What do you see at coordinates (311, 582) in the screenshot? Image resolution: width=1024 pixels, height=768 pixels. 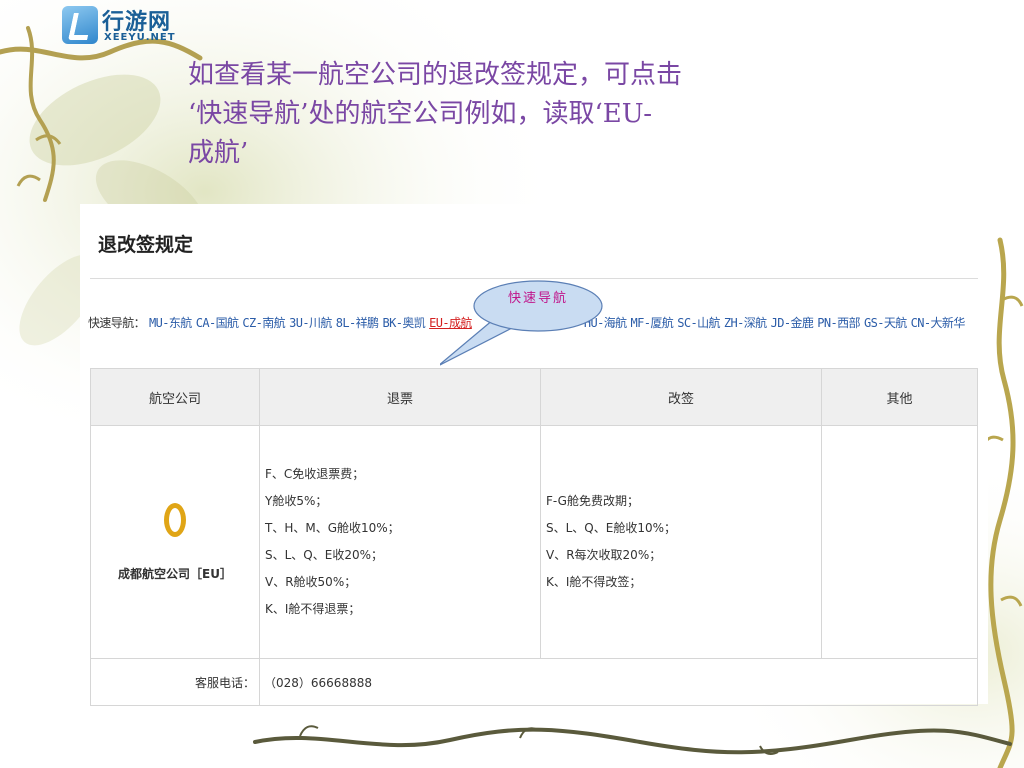 I see `refund-rule: V、R舱收50%；` at bounding box center [311, 582].